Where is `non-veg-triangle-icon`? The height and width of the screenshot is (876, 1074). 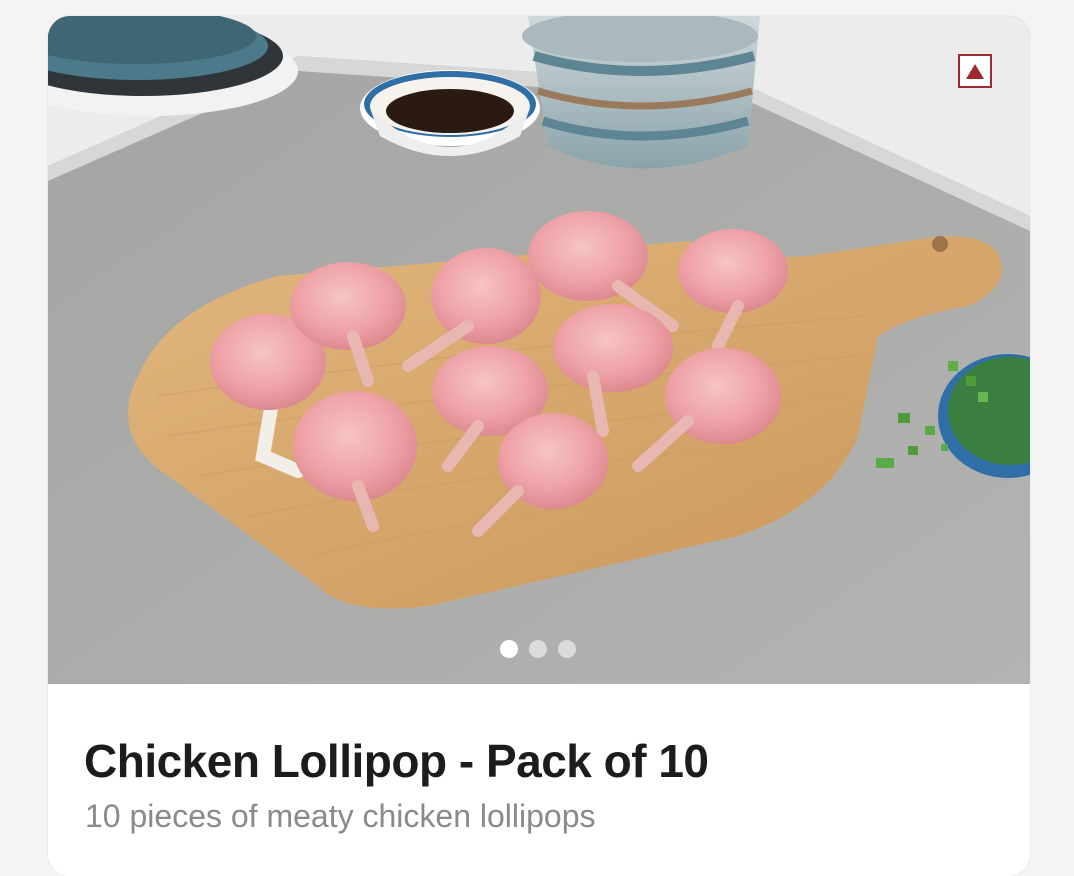 non-veg-triangle-icon is located at coordinates (975, 71).